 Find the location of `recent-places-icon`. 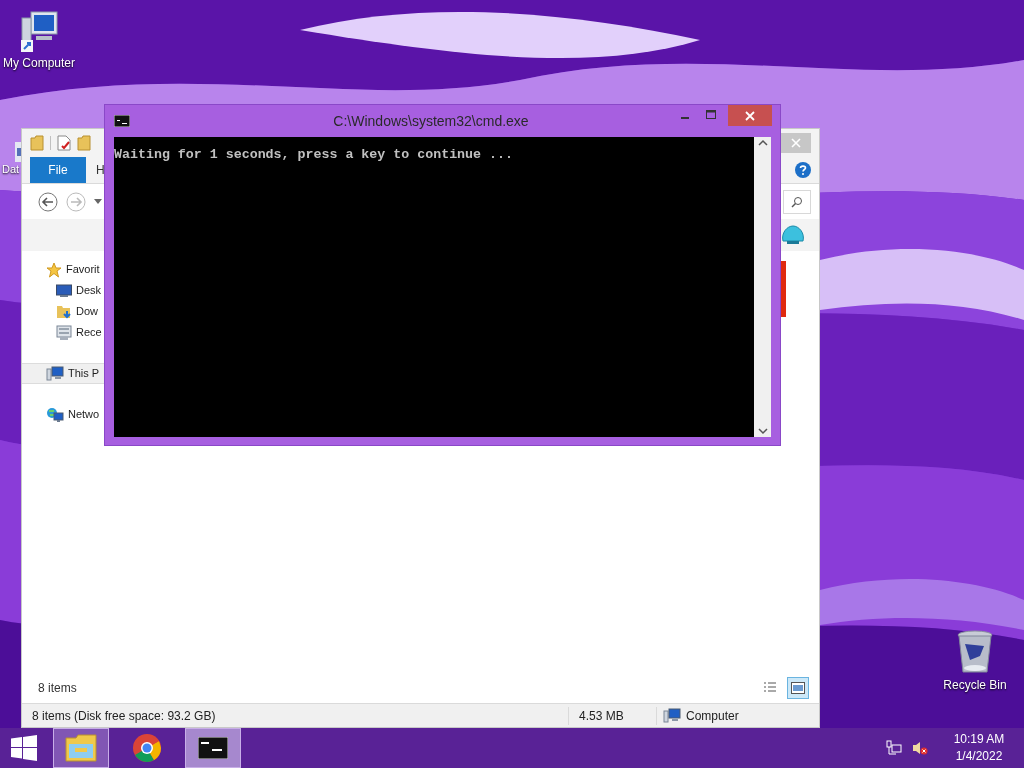

recent-places-icon is located at coordinates (64, 332).